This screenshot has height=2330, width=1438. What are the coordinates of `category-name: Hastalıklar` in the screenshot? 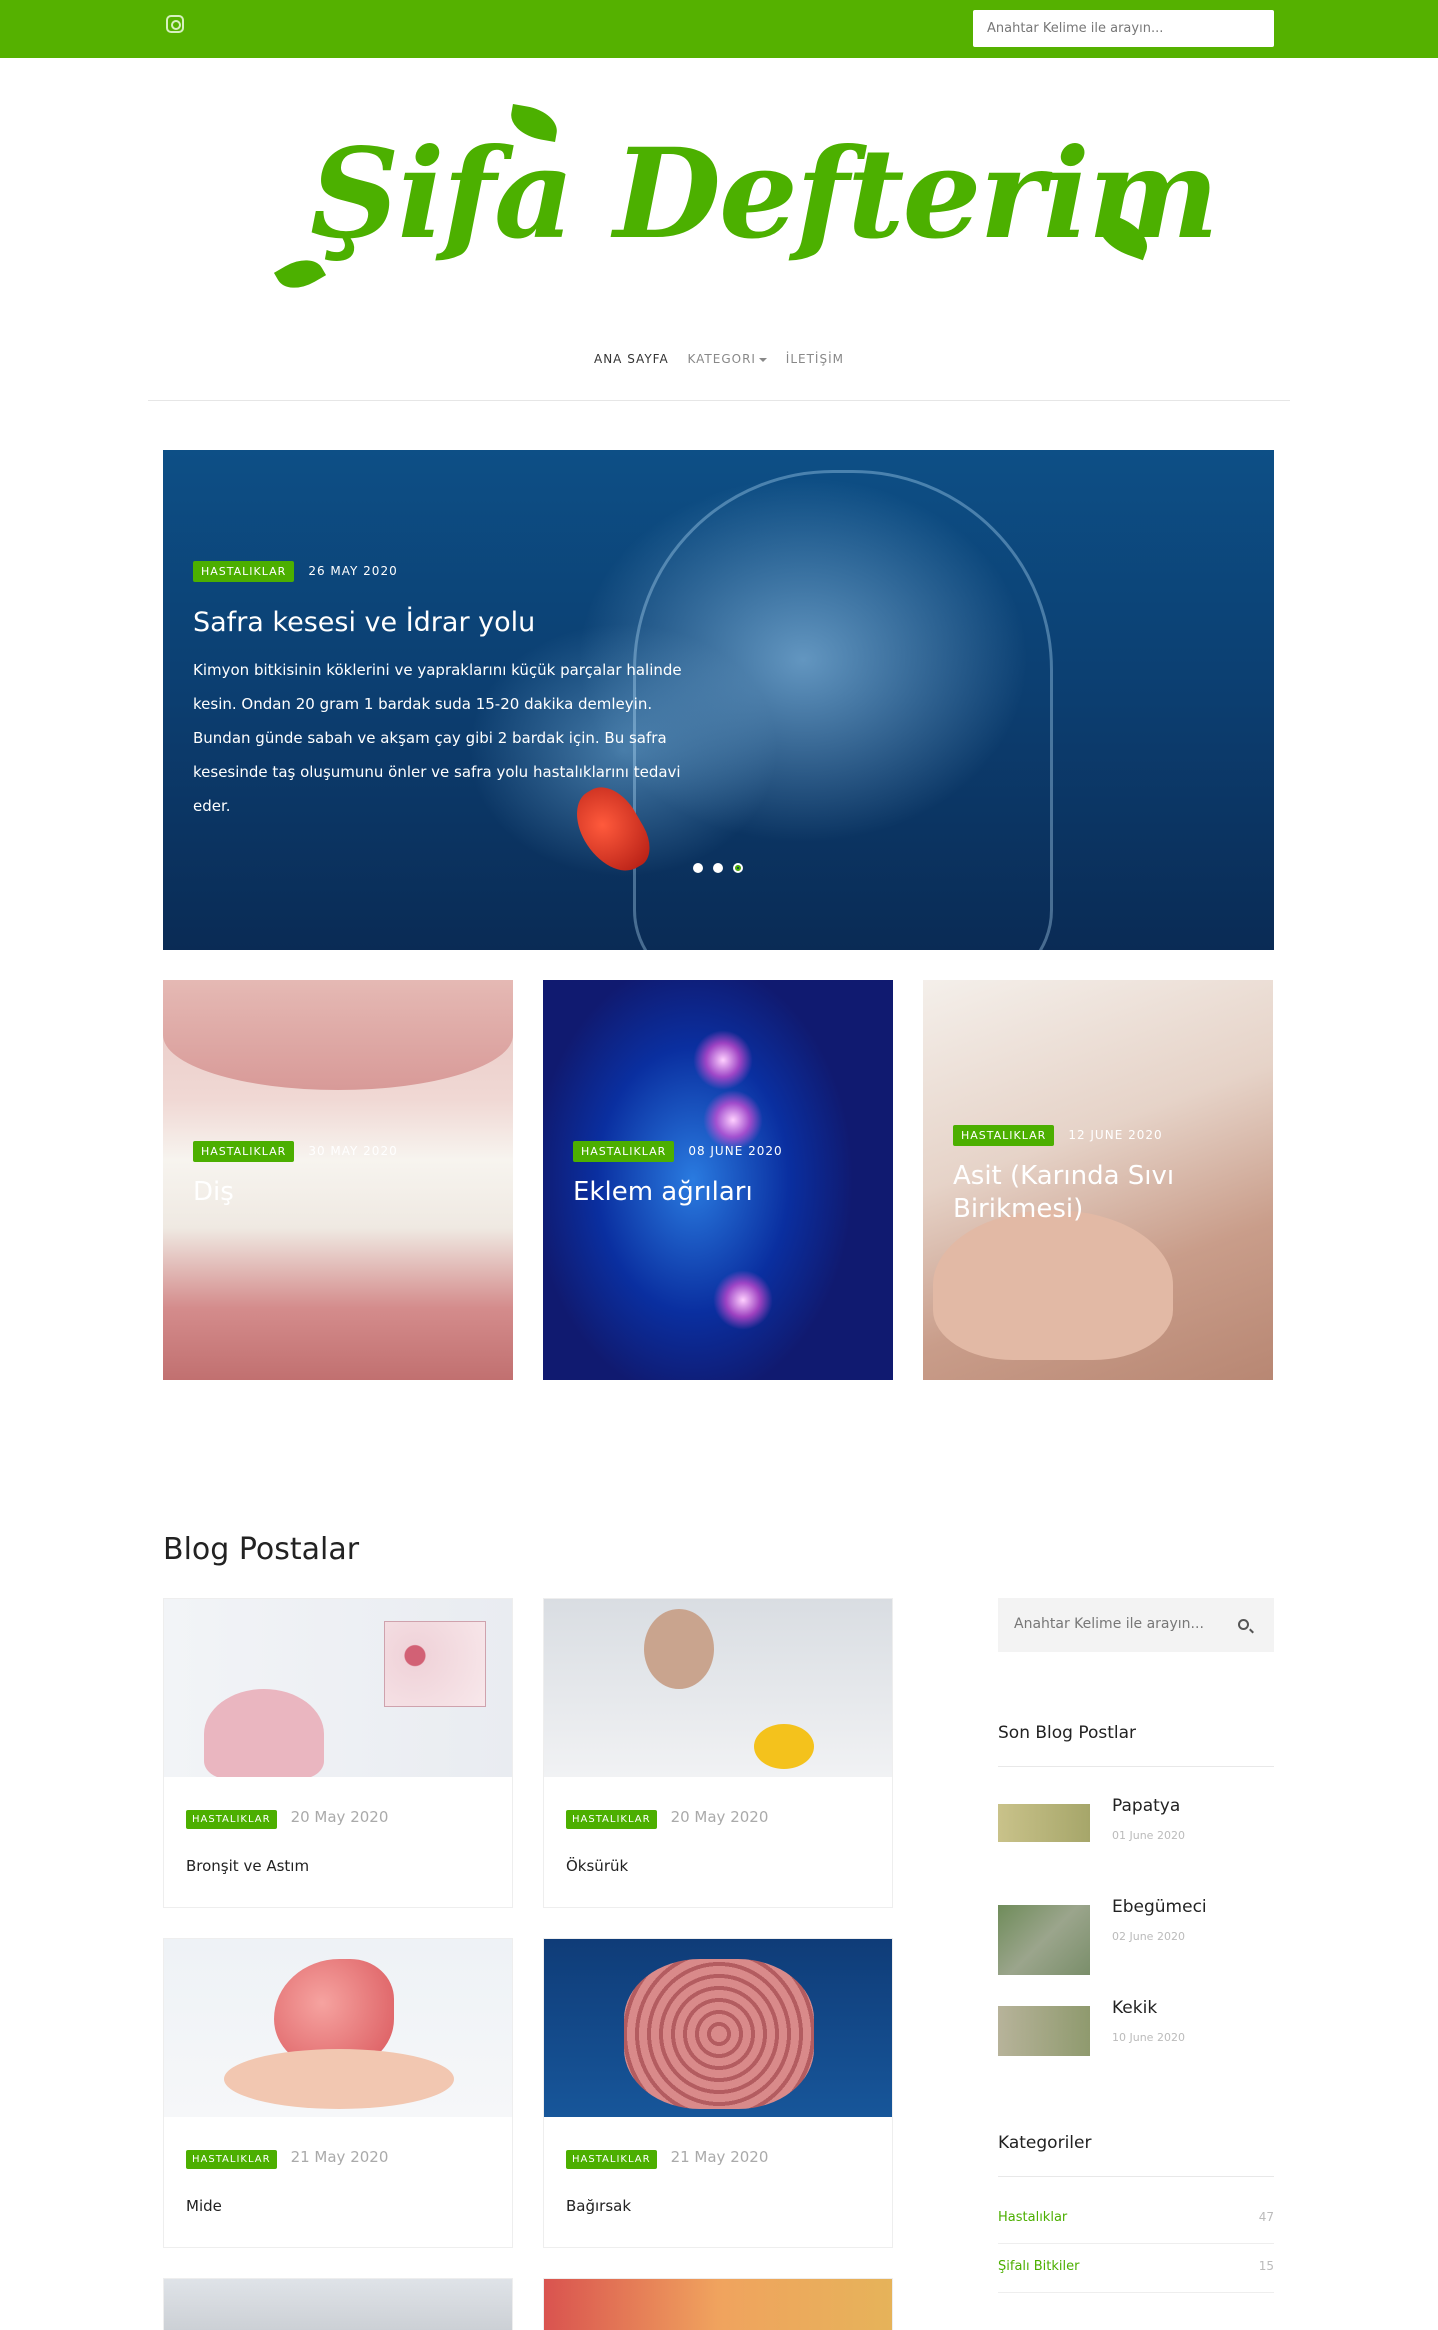 It's located at (1032, 2217).